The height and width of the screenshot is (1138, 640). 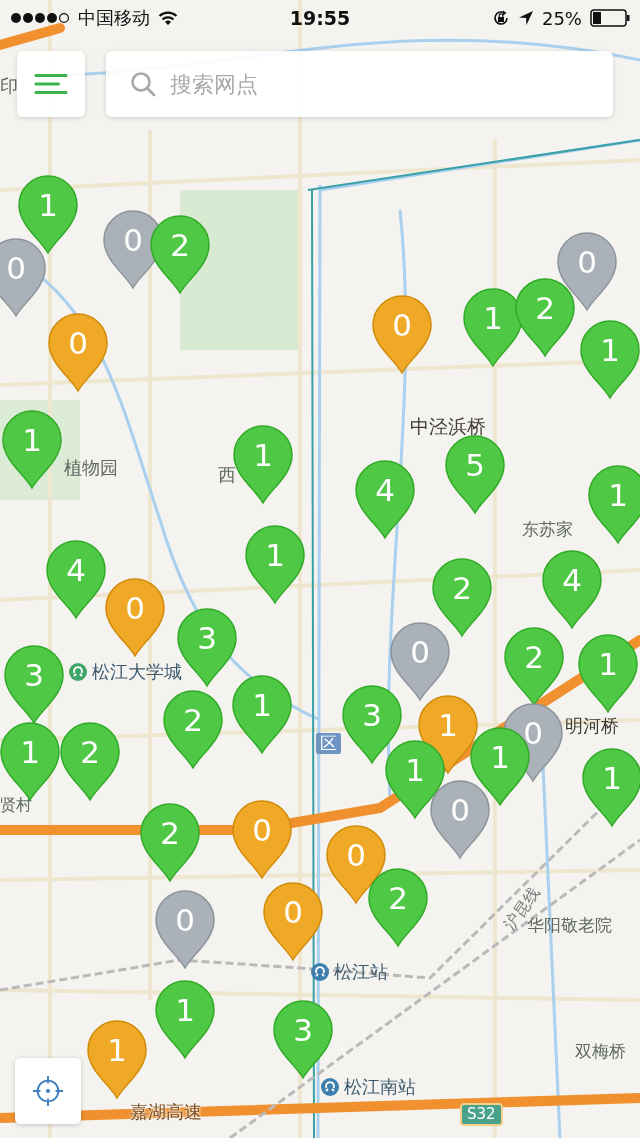 I want to click on map-label: 西, so click(x=227, y=475).